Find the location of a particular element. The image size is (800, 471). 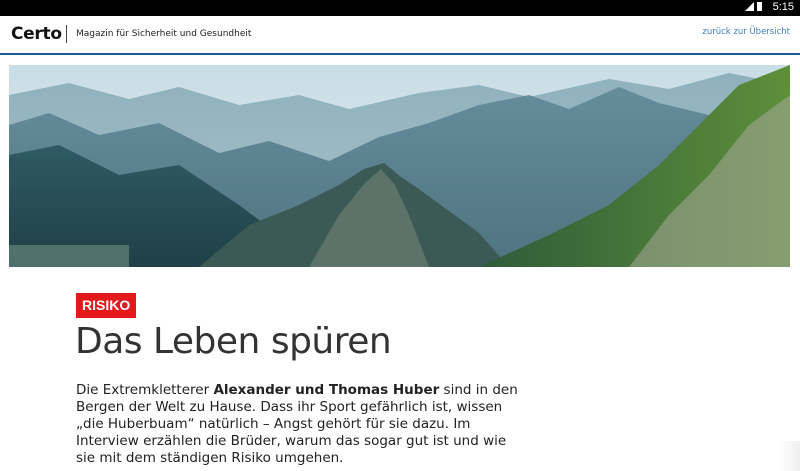

lead-text-names: Alexander und Thomas Huber is located at coordinates (326, 390).